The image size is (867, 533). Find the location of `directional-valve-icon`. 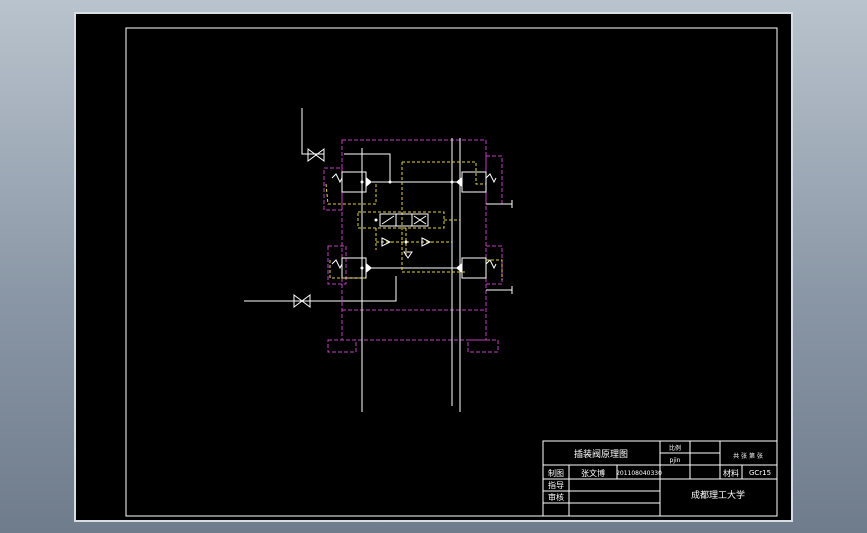

directional-valve-icon is located at coordinates (404, 220).